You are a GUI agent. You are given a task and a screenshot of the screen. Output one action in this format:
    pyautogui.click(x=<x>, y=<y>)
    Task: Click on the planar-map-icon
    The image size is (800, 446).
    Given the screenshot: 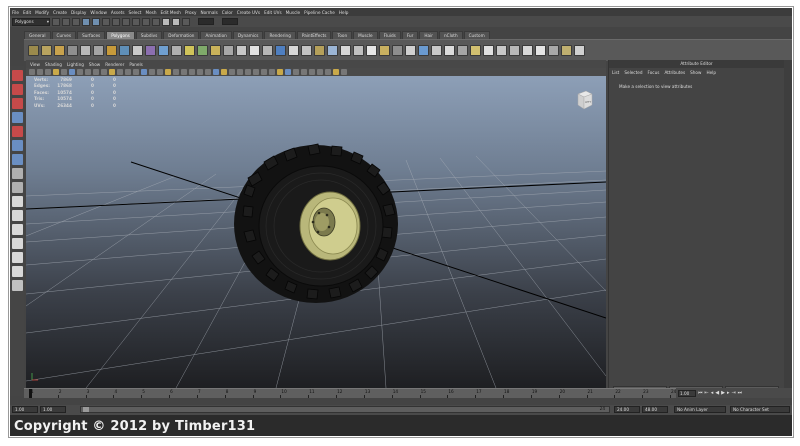 What is the action you would take?
    pyautogui.click(x=501, y=50)
    